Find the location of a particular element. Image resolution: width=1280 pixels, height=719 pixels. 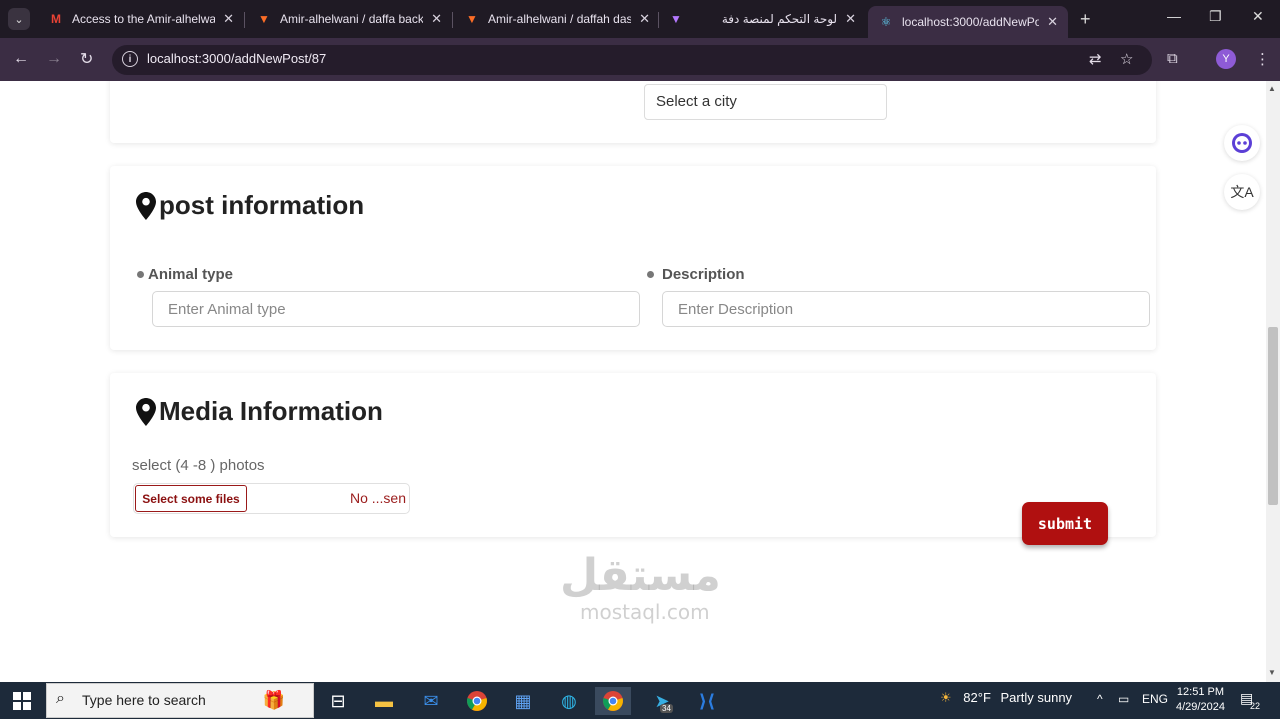

taskbar-search-placeholder: Type here to search is located at coordinates (144, 700).